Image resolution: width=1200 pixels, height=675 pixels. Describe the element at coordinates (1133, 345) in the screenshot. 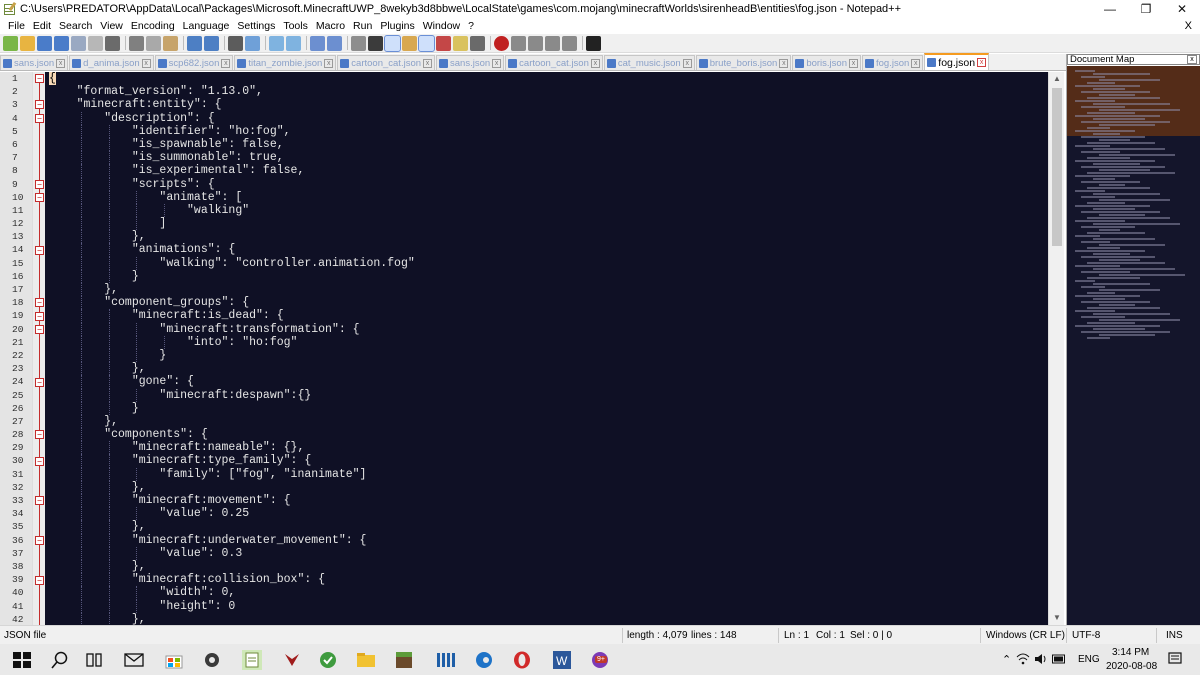

I see `document-map-preview` at that location.